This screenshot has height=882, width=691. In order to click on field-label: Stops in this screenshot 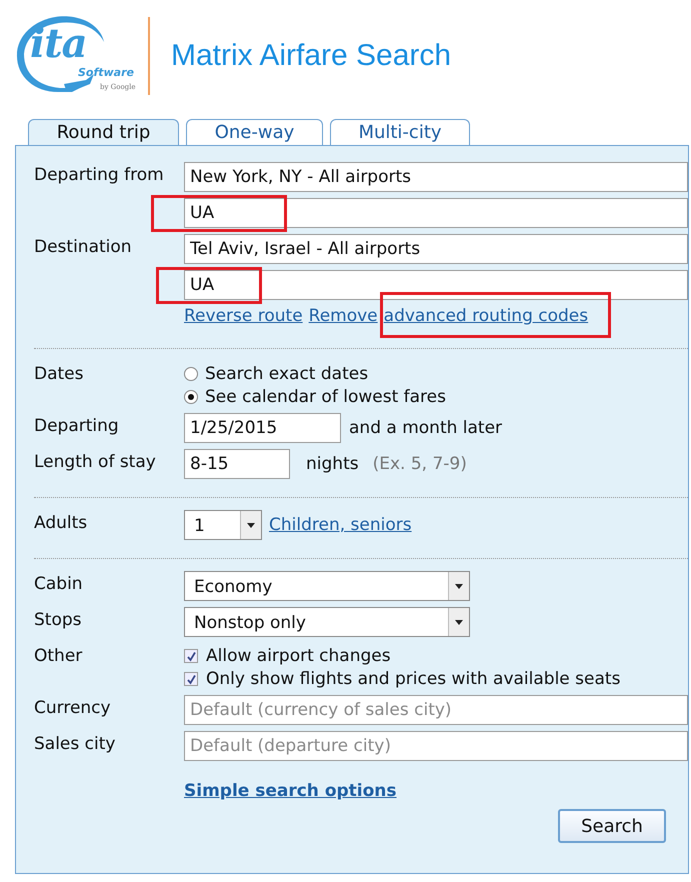, I will do `click(58, 620)`.